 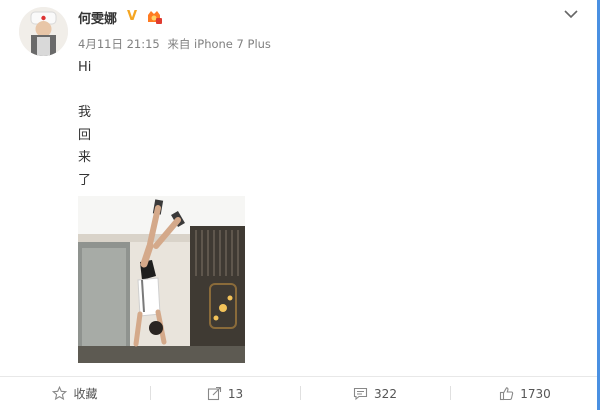 What do you see at coordinates (60, 393) in the screenshot?
I see `star-icon` at bounding box center [60, 393].